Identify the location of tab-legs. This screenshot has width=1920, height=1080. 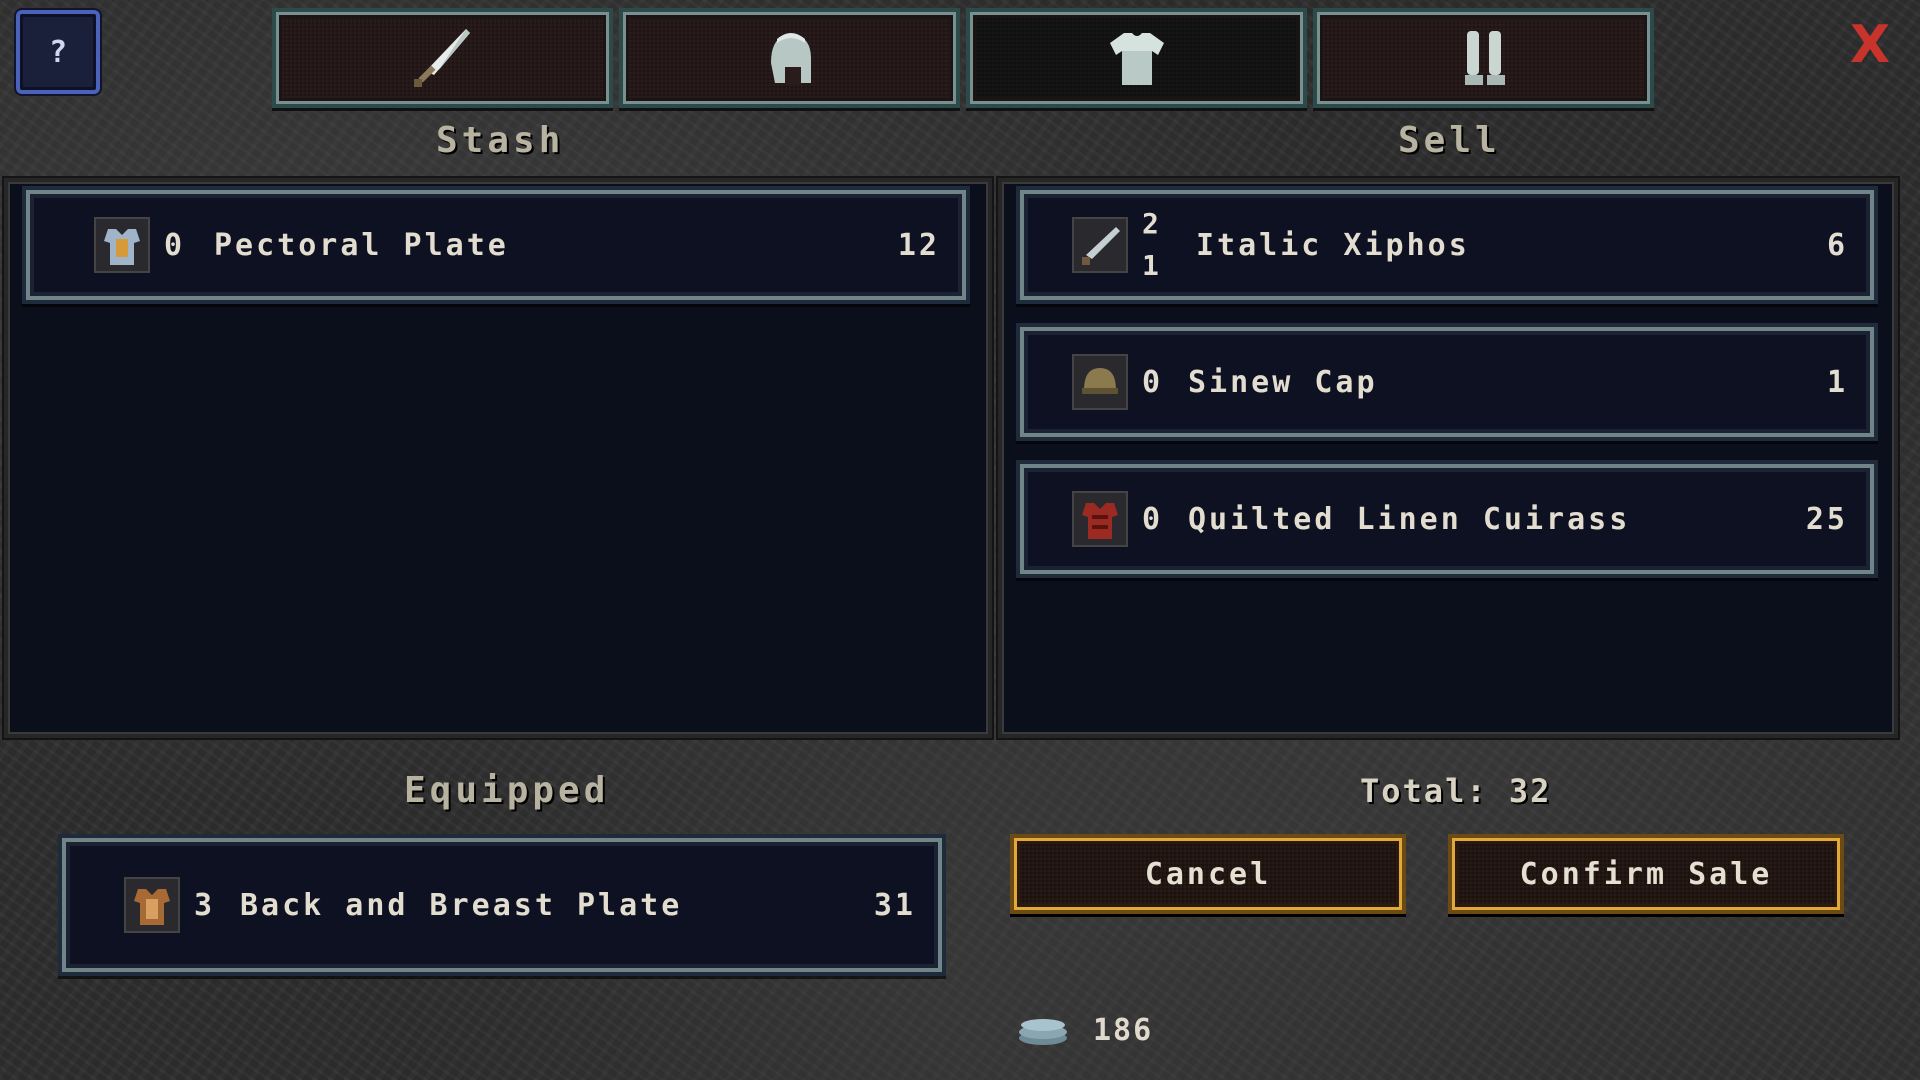
(1483, 58).